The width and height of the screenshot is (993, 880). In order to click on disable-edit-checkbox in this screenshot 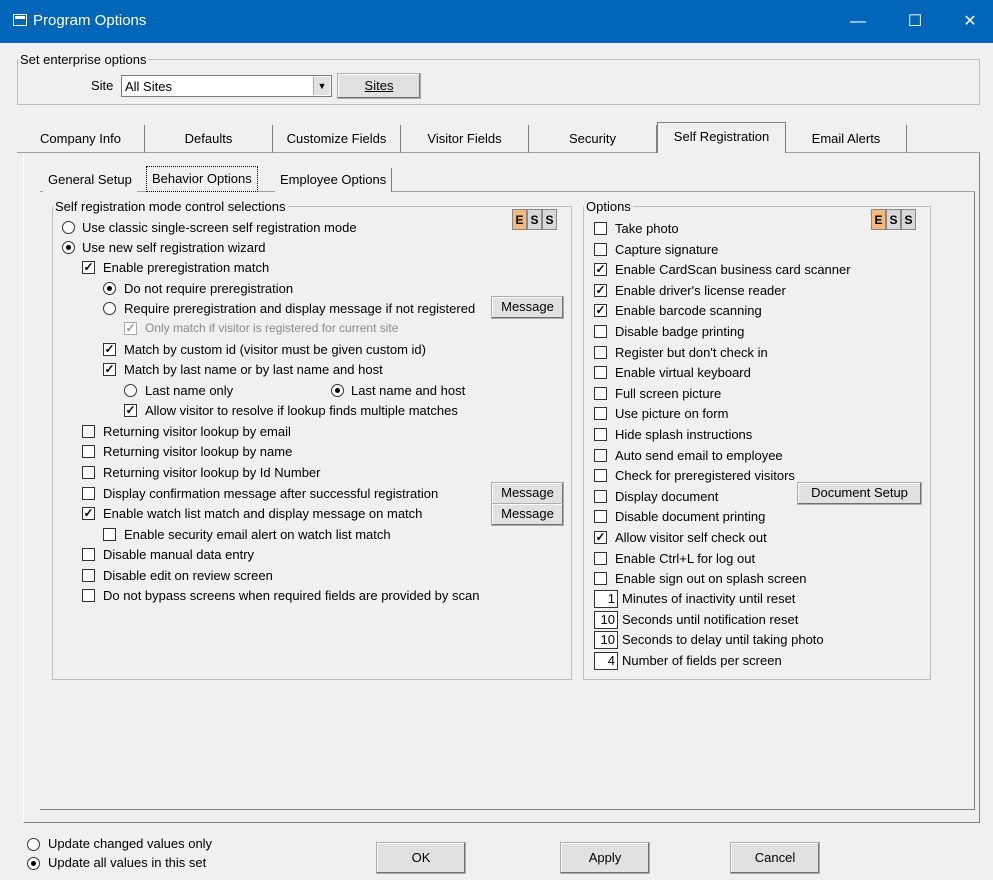, I will do `click(88, 575)`.